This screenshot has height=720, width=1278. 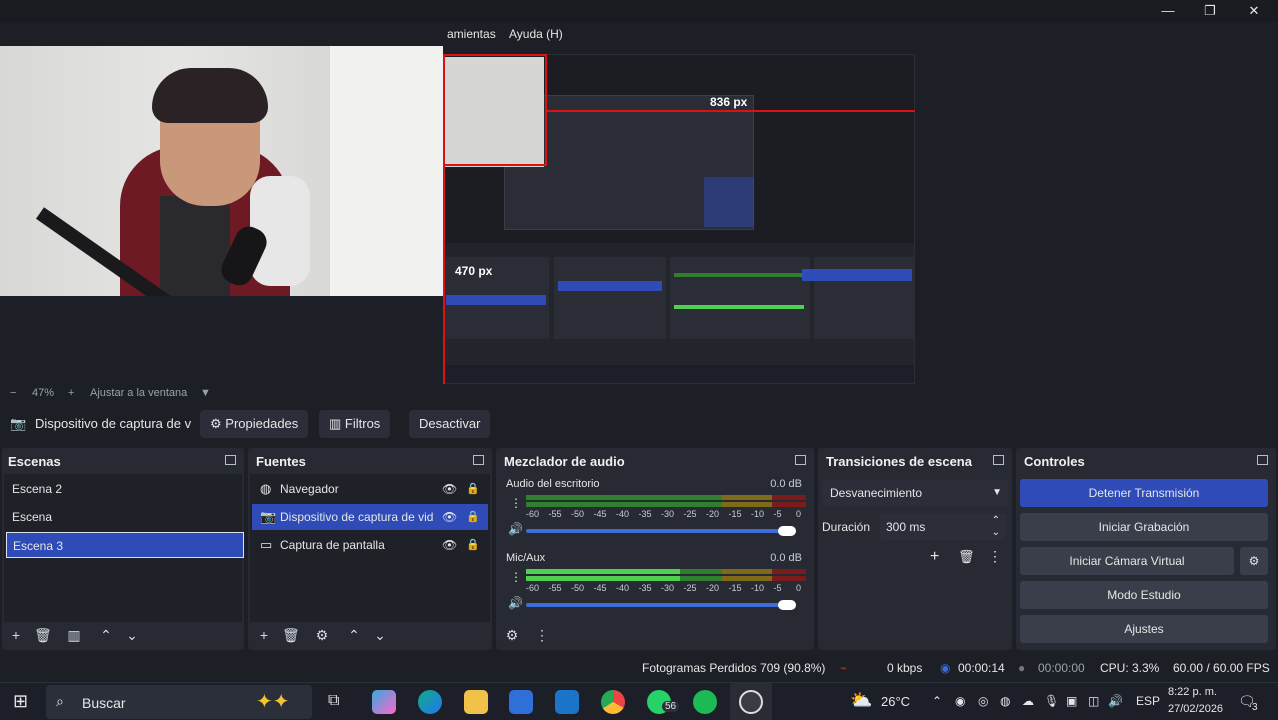 I want to click on menu-ayuda: Ayuda (H), so click(x=536, y=34).